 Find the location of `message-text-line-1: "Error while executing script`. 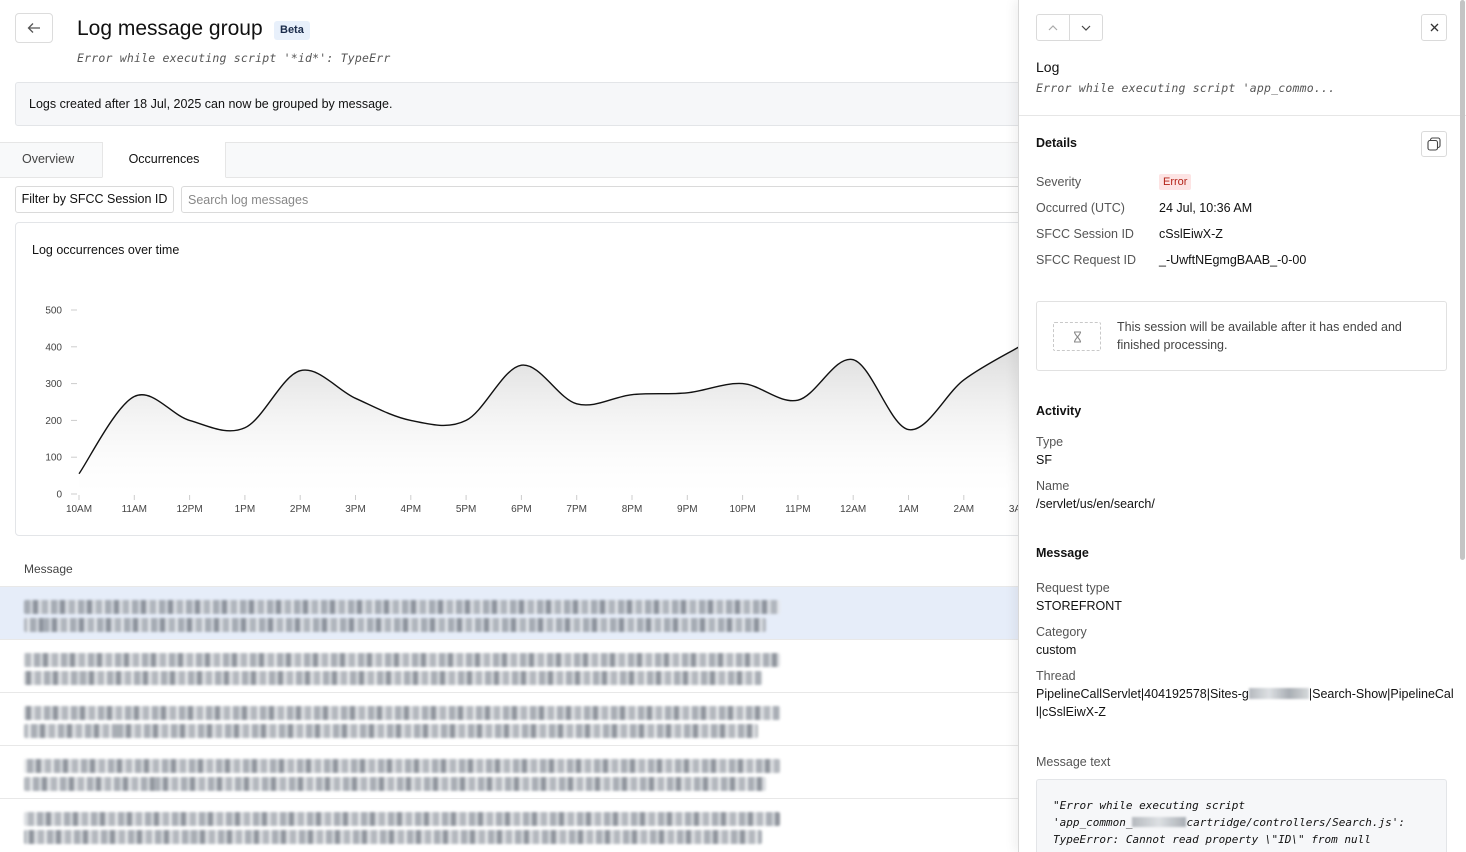

message-text-line-1: "Error while executing script is located at coordinates (1149, 805).